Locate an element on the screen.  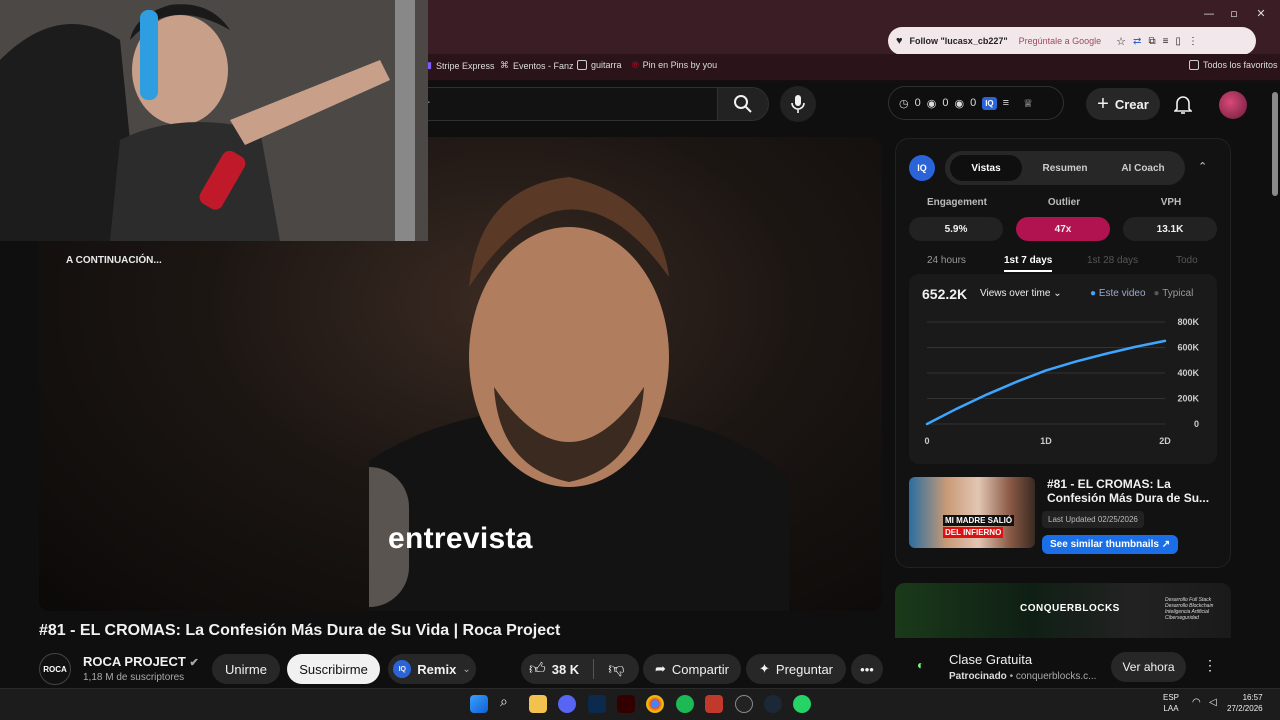
tab-search-icon: ≡ is located at coordinates (1166, 41).